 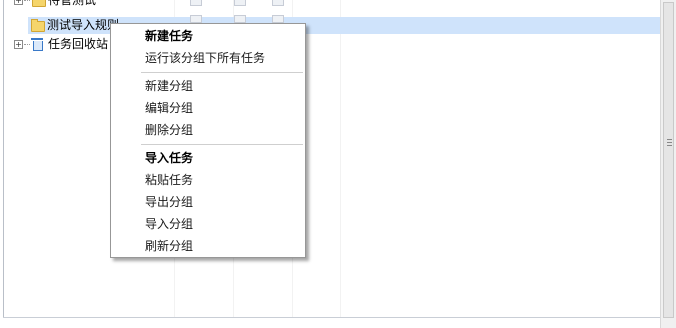 What do you see at coordinates (169, 36) in the screenshot?
I see `menu-item-new-task: 新建任务` at bounding box center [169, 36].